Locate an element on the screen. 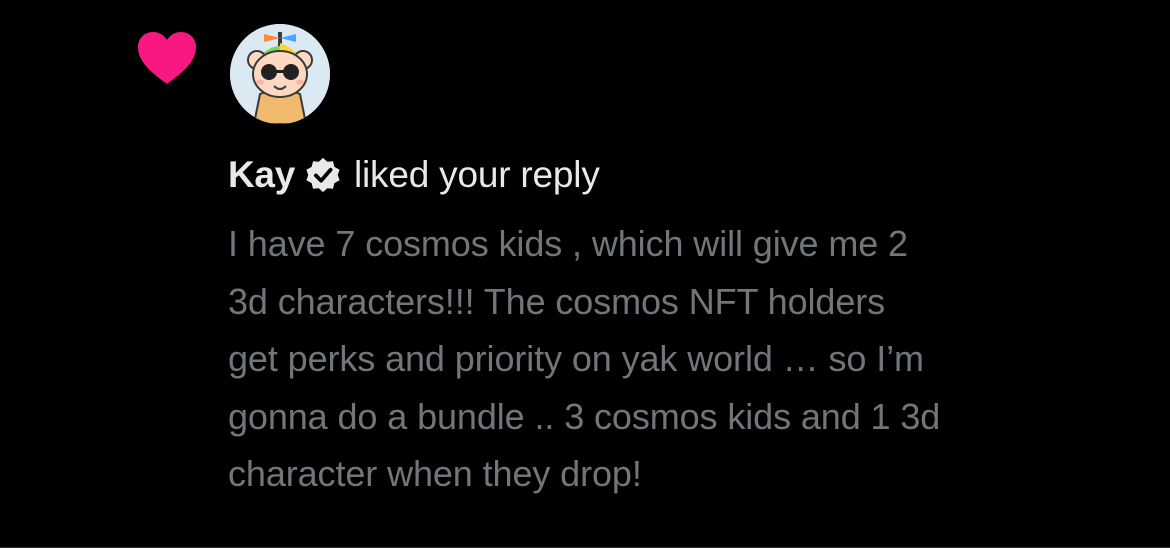 The height and width of the screenshot is (548, 1170). verified-badge-icon is located at coordinates (323, 175).